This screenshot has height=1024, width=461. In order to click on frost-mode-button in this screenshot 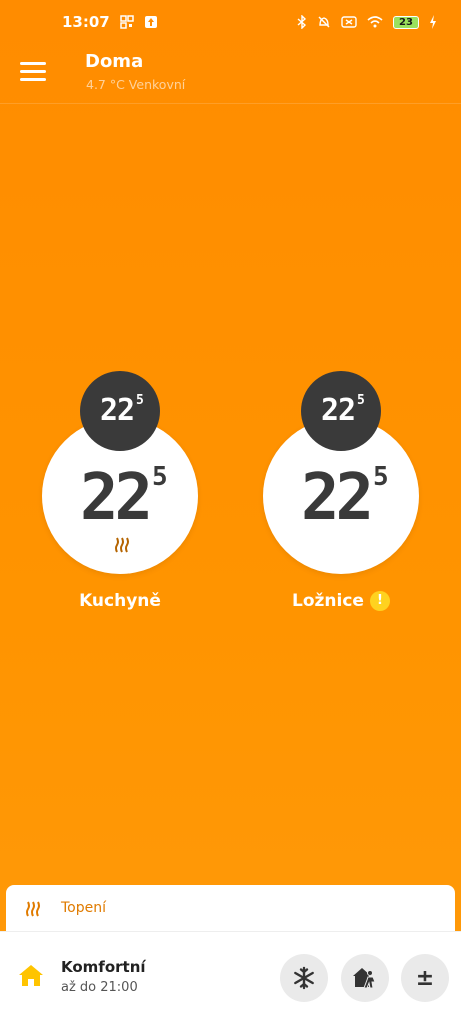, I will do `click(304, 978)`.